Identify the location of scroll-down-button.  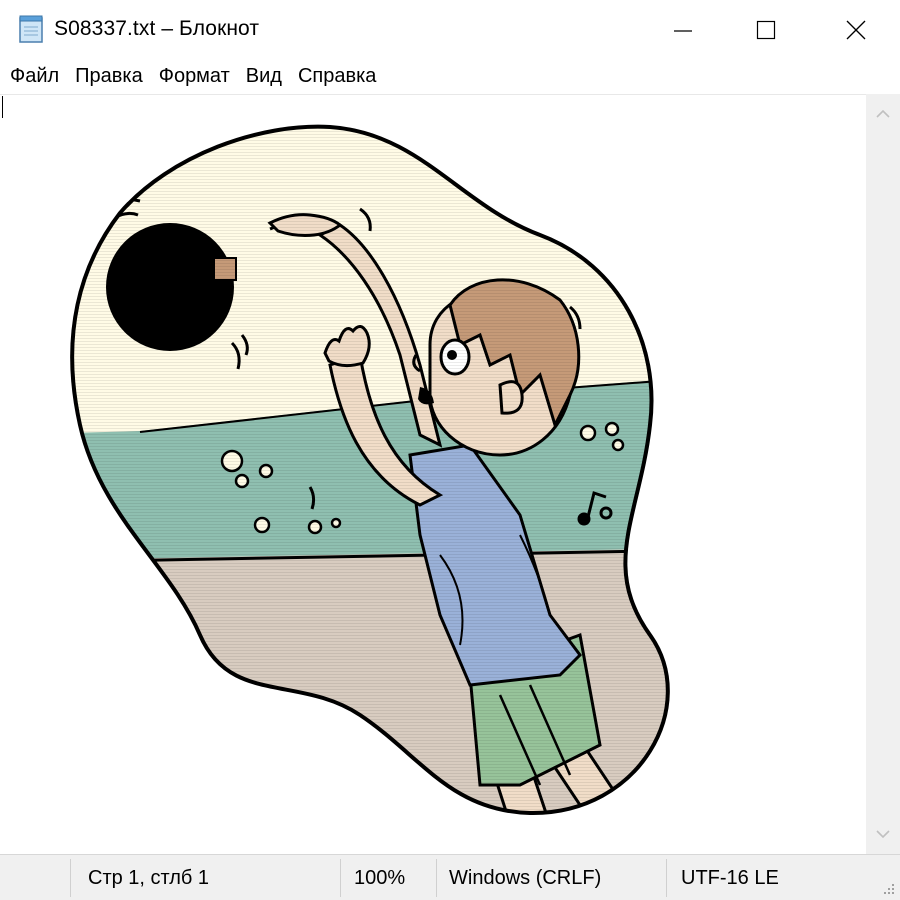
(883, 834).